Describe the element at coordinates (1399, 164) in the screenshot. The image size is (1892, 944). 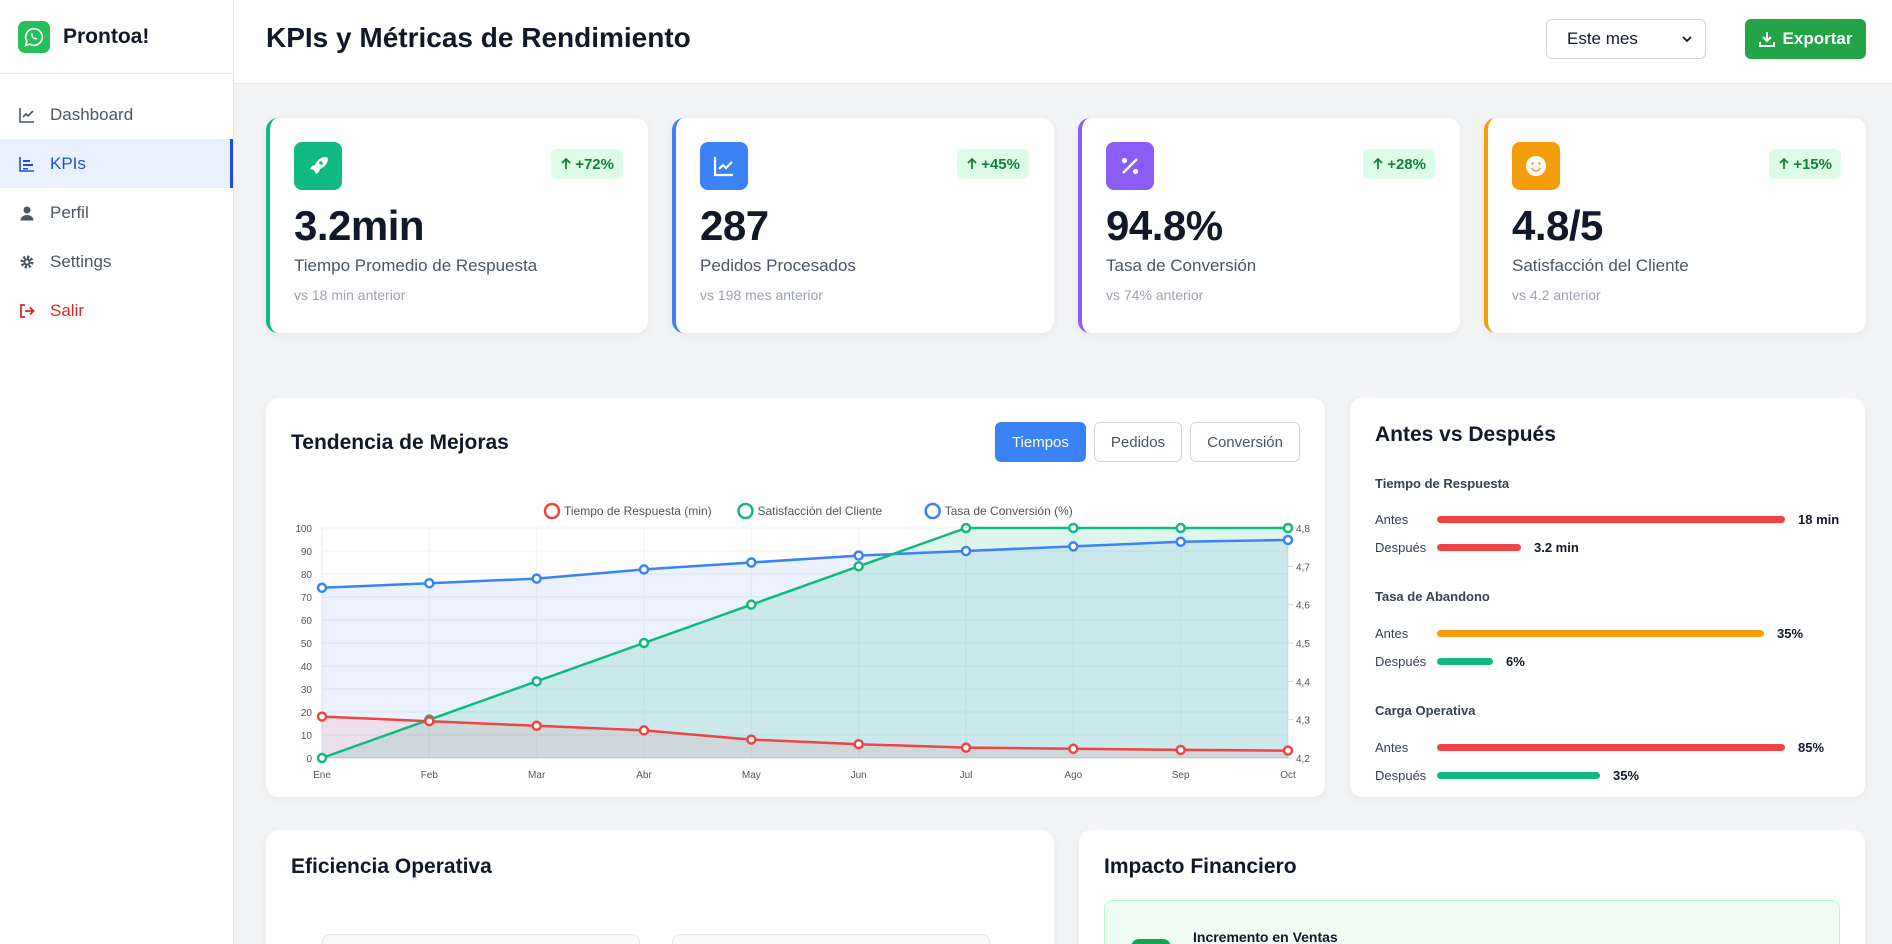
I see `kpi-trend-badge: +28%` at that location.